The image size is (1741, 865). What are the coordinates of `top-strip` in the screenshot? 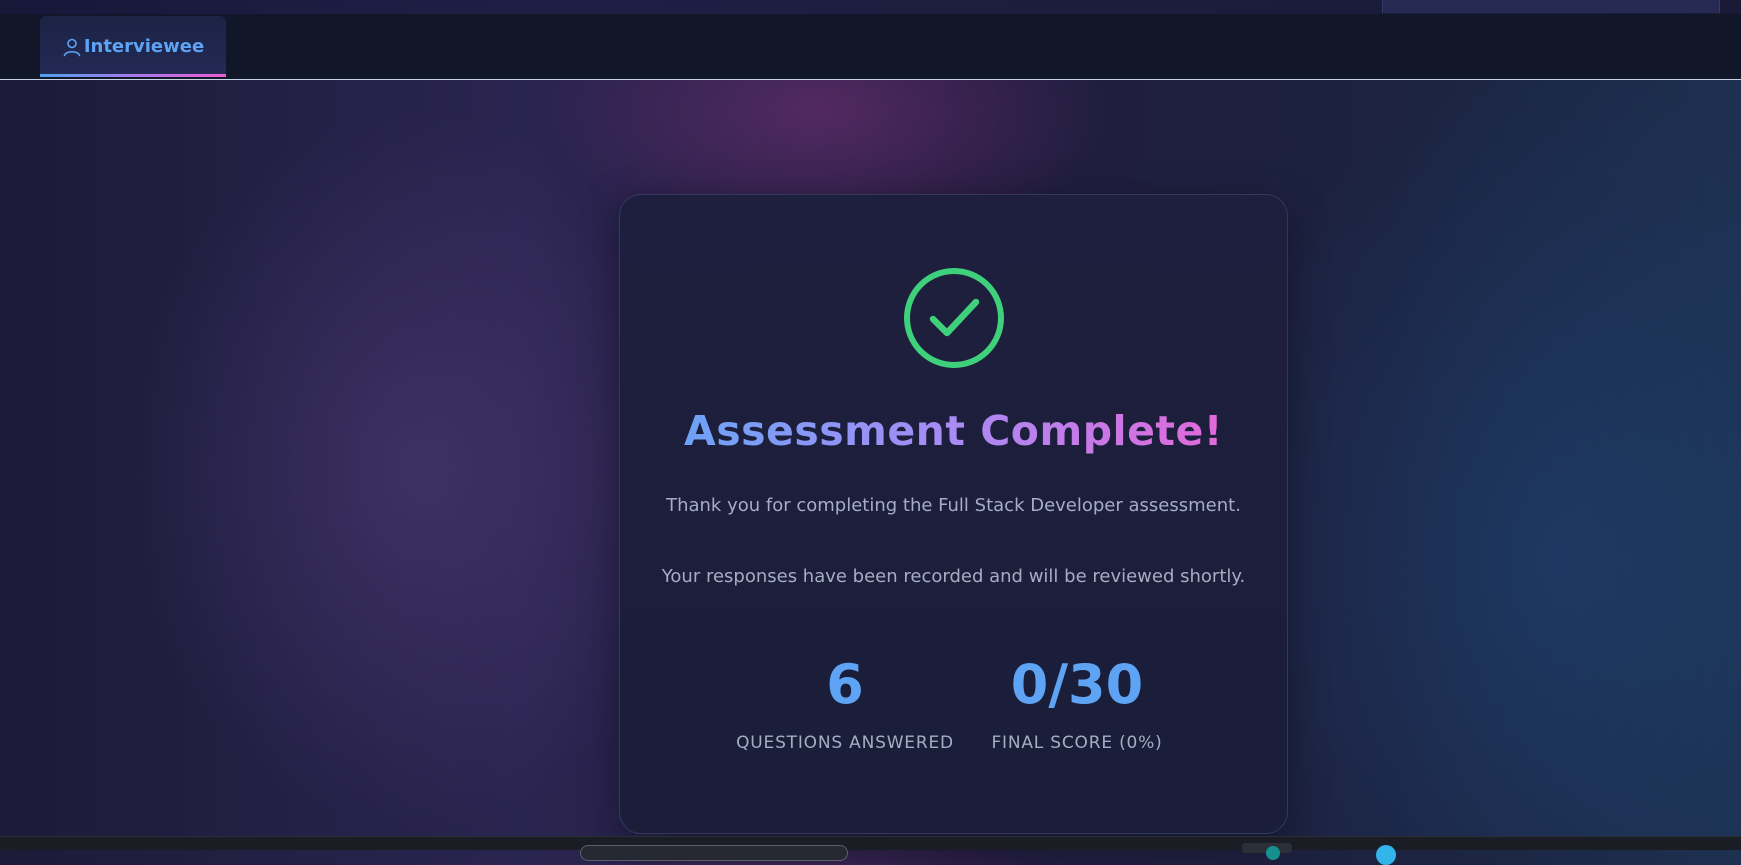 It's located at (870, 7).